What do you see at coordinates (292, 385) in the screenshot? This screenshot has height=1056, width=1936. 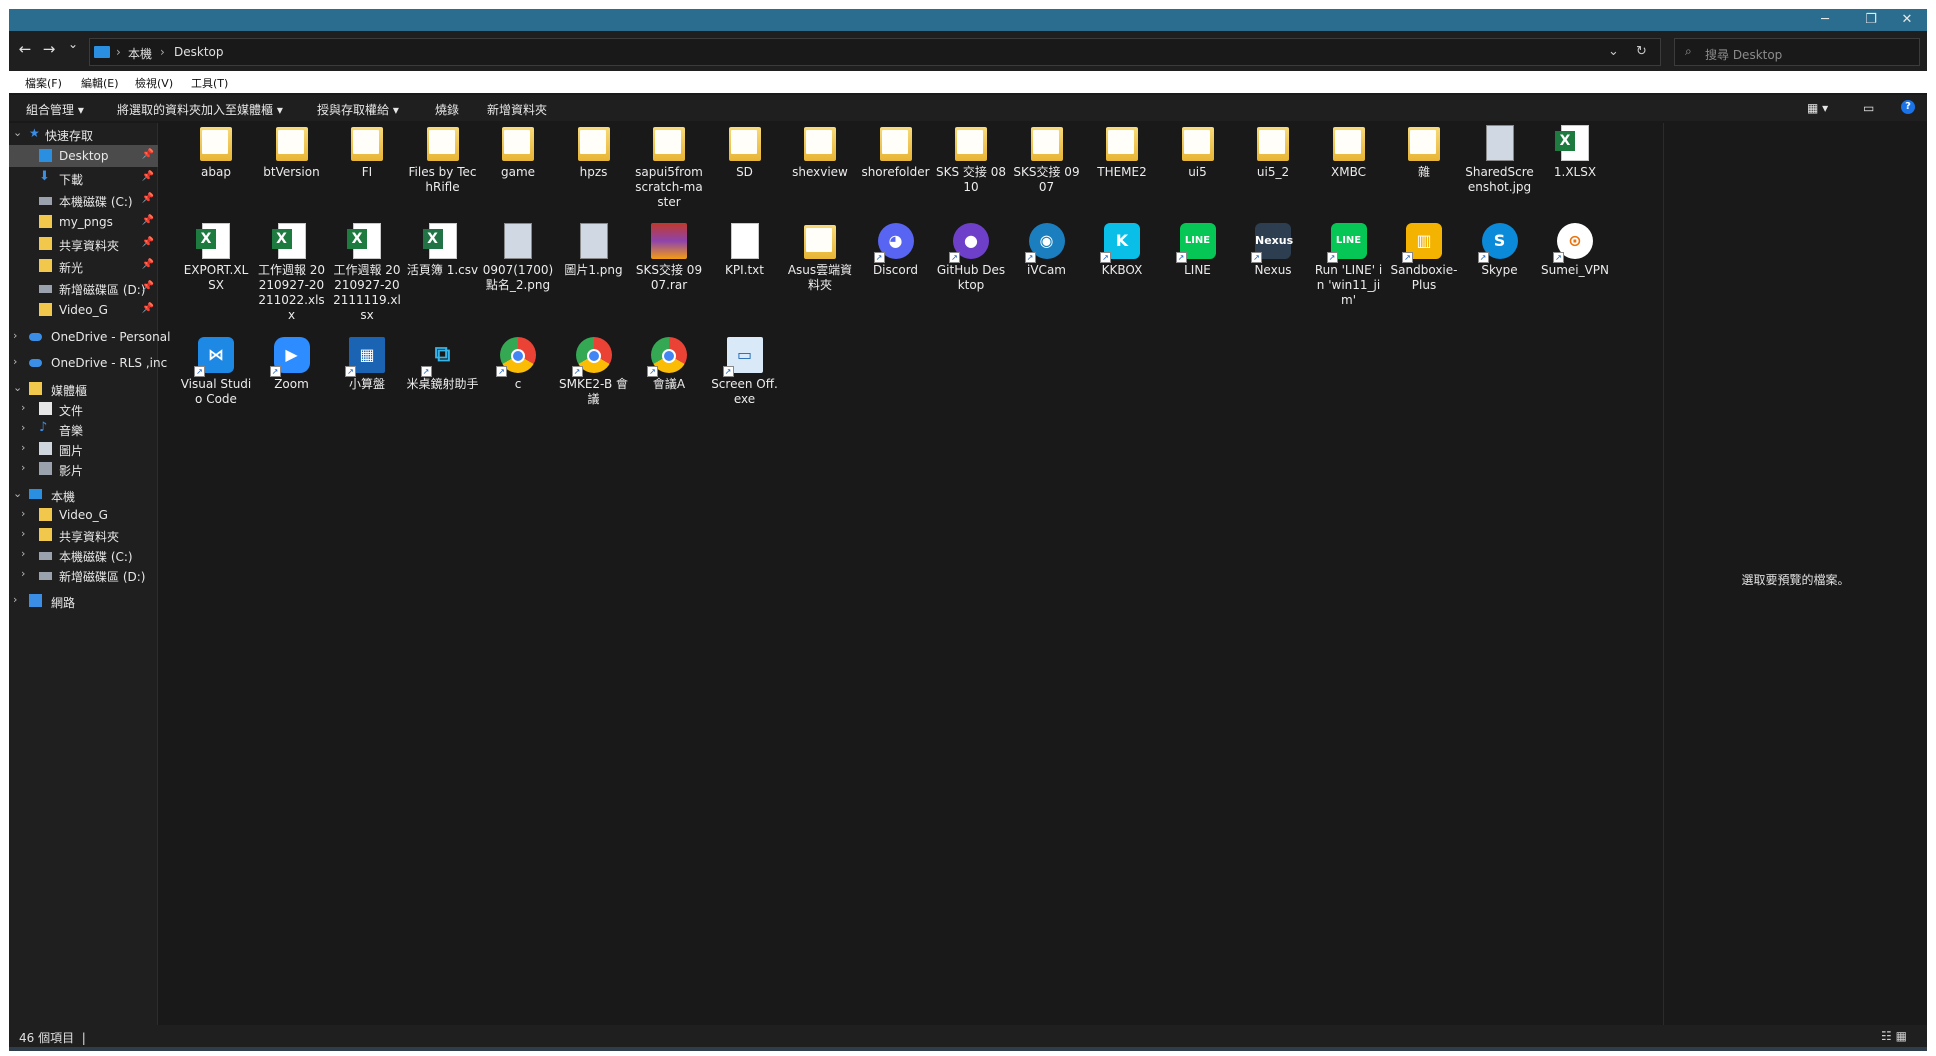 I see `file-item: ▶ ↗ Zoom` at bounding box center [292, 385].